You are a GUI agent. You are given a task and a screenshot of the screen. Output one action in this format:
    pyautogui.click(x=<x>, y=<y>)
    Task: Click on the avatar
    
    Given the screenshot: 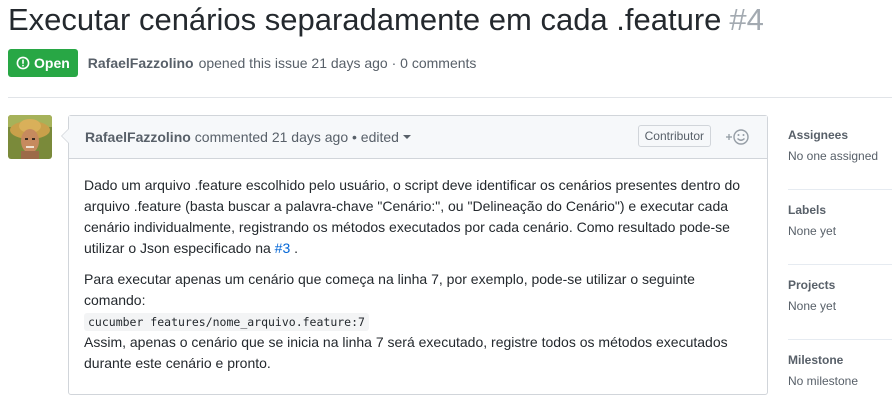 What is the action you would take?
    pyautogui.click(x=30, y=137)
    